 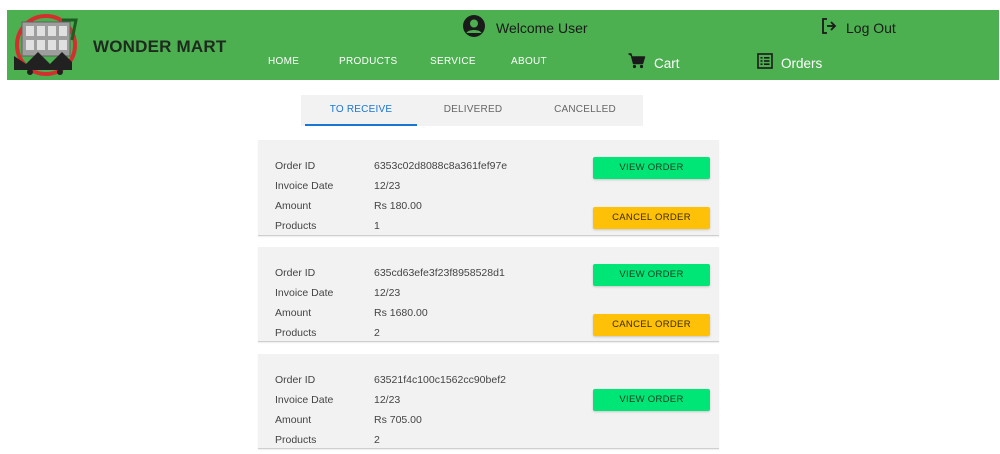 What do you see at coordinates (377, 226) in the screenshot?
I see `products-value: 1` at bounding box center [377, 226].